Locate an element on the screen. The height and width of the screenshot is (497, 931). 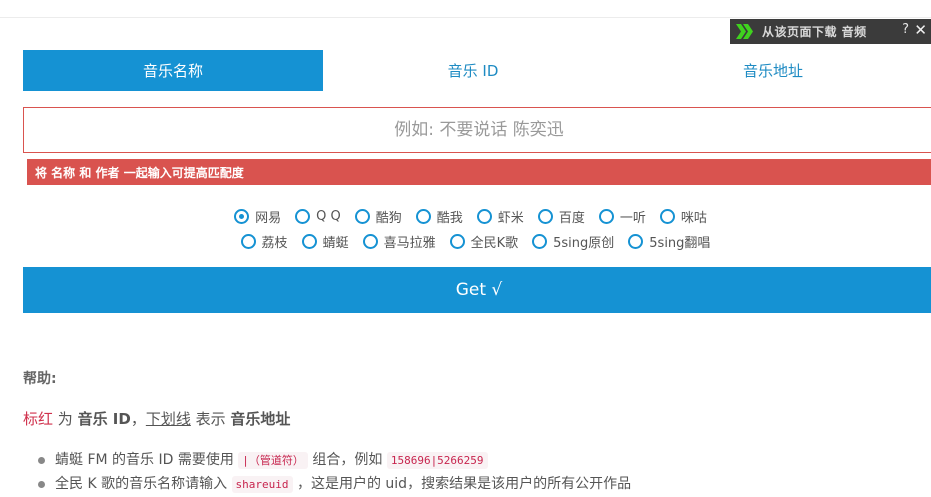
get-button: Get √ is located at coordinates (477, 290).